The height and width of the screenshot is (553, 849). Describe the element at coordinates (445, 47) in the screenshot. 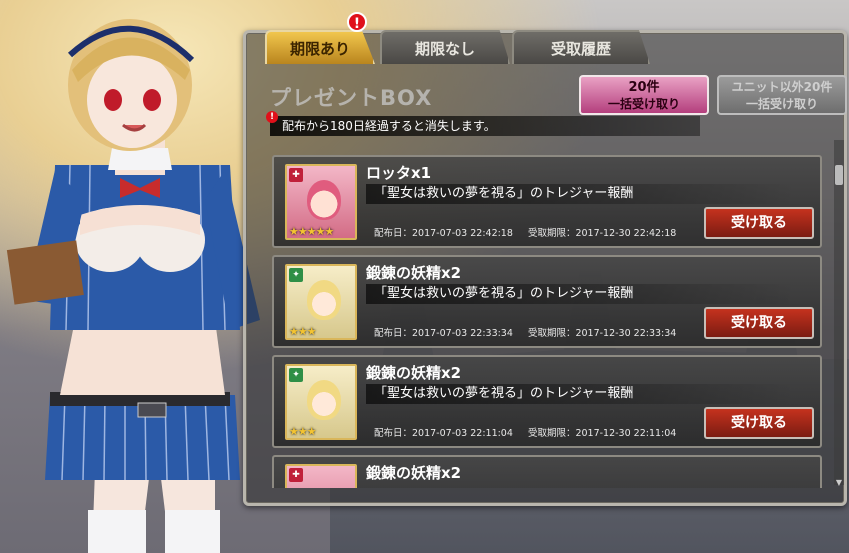

I see `tab-no-deadline: 期限なし` at that location.